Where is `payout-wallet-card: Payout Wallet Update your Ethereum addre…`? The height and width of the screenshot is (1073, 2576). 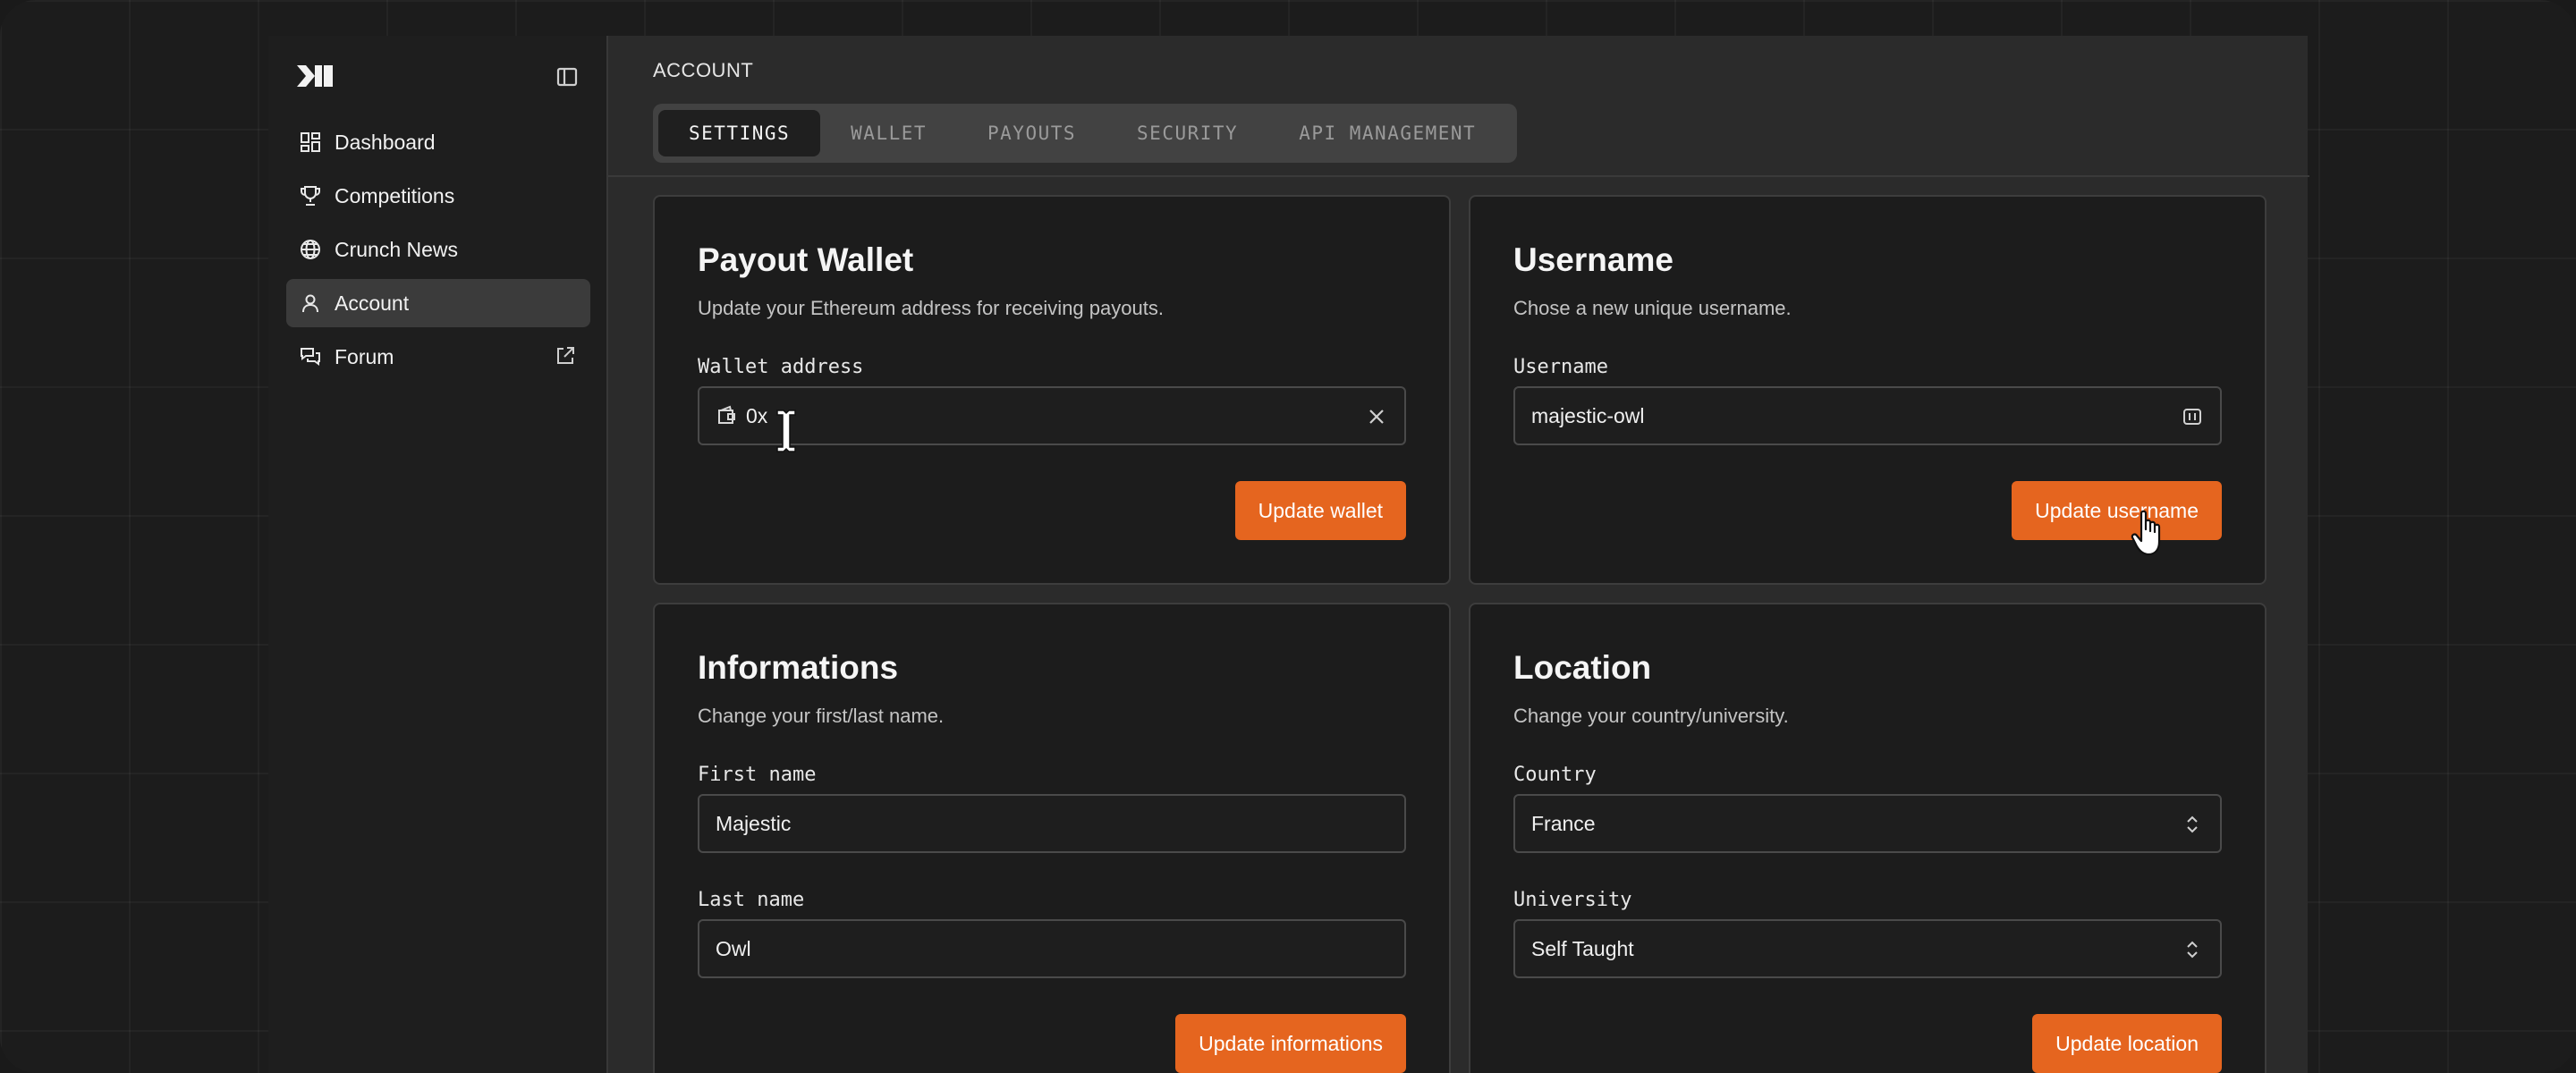
payout-wallet-card: Payout Wallet Update your Ethereum addre… is located at coordinates (1052, 390).